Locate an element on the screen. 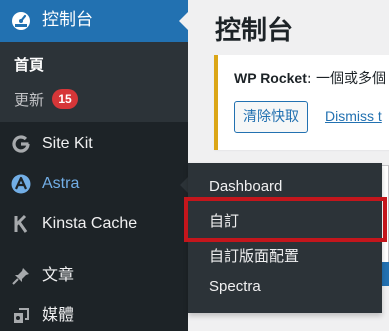 Image resolution: width=389 pixels, height=331 pixels. dashboard-submenu: 首頁 更新 15 is located at coordinates (94, 82).